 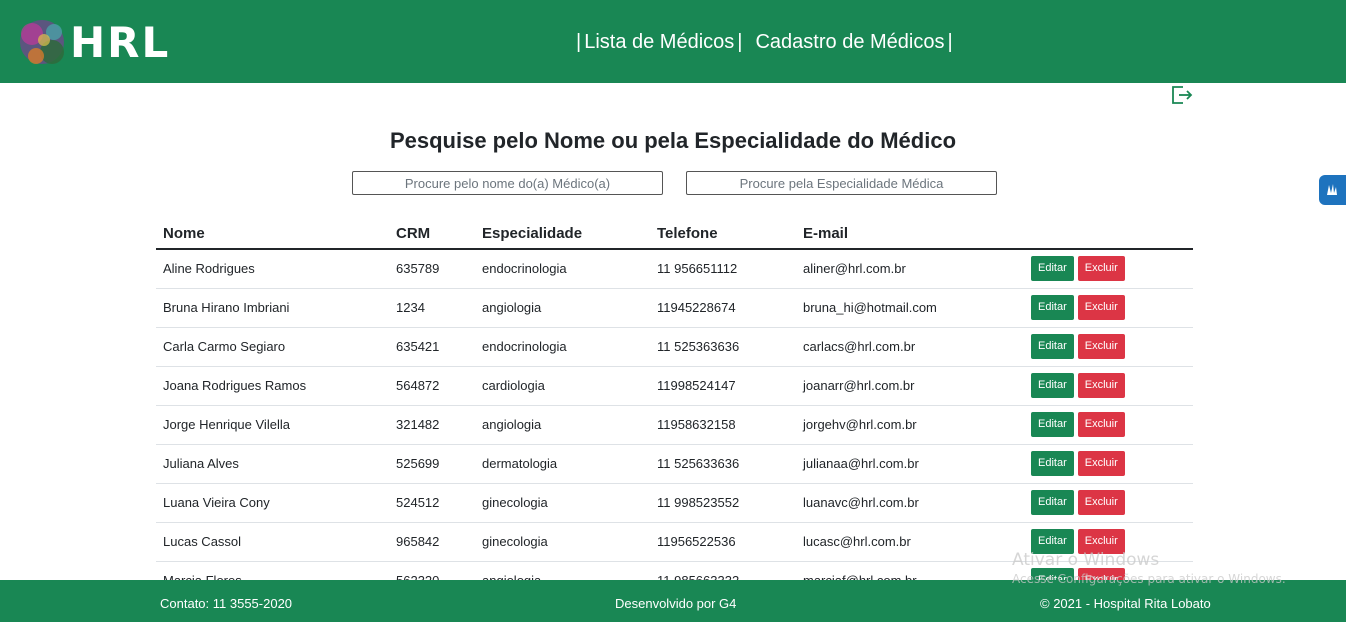 I want to click on col-header-telefone: Telefone, so click(x=723, y=234).